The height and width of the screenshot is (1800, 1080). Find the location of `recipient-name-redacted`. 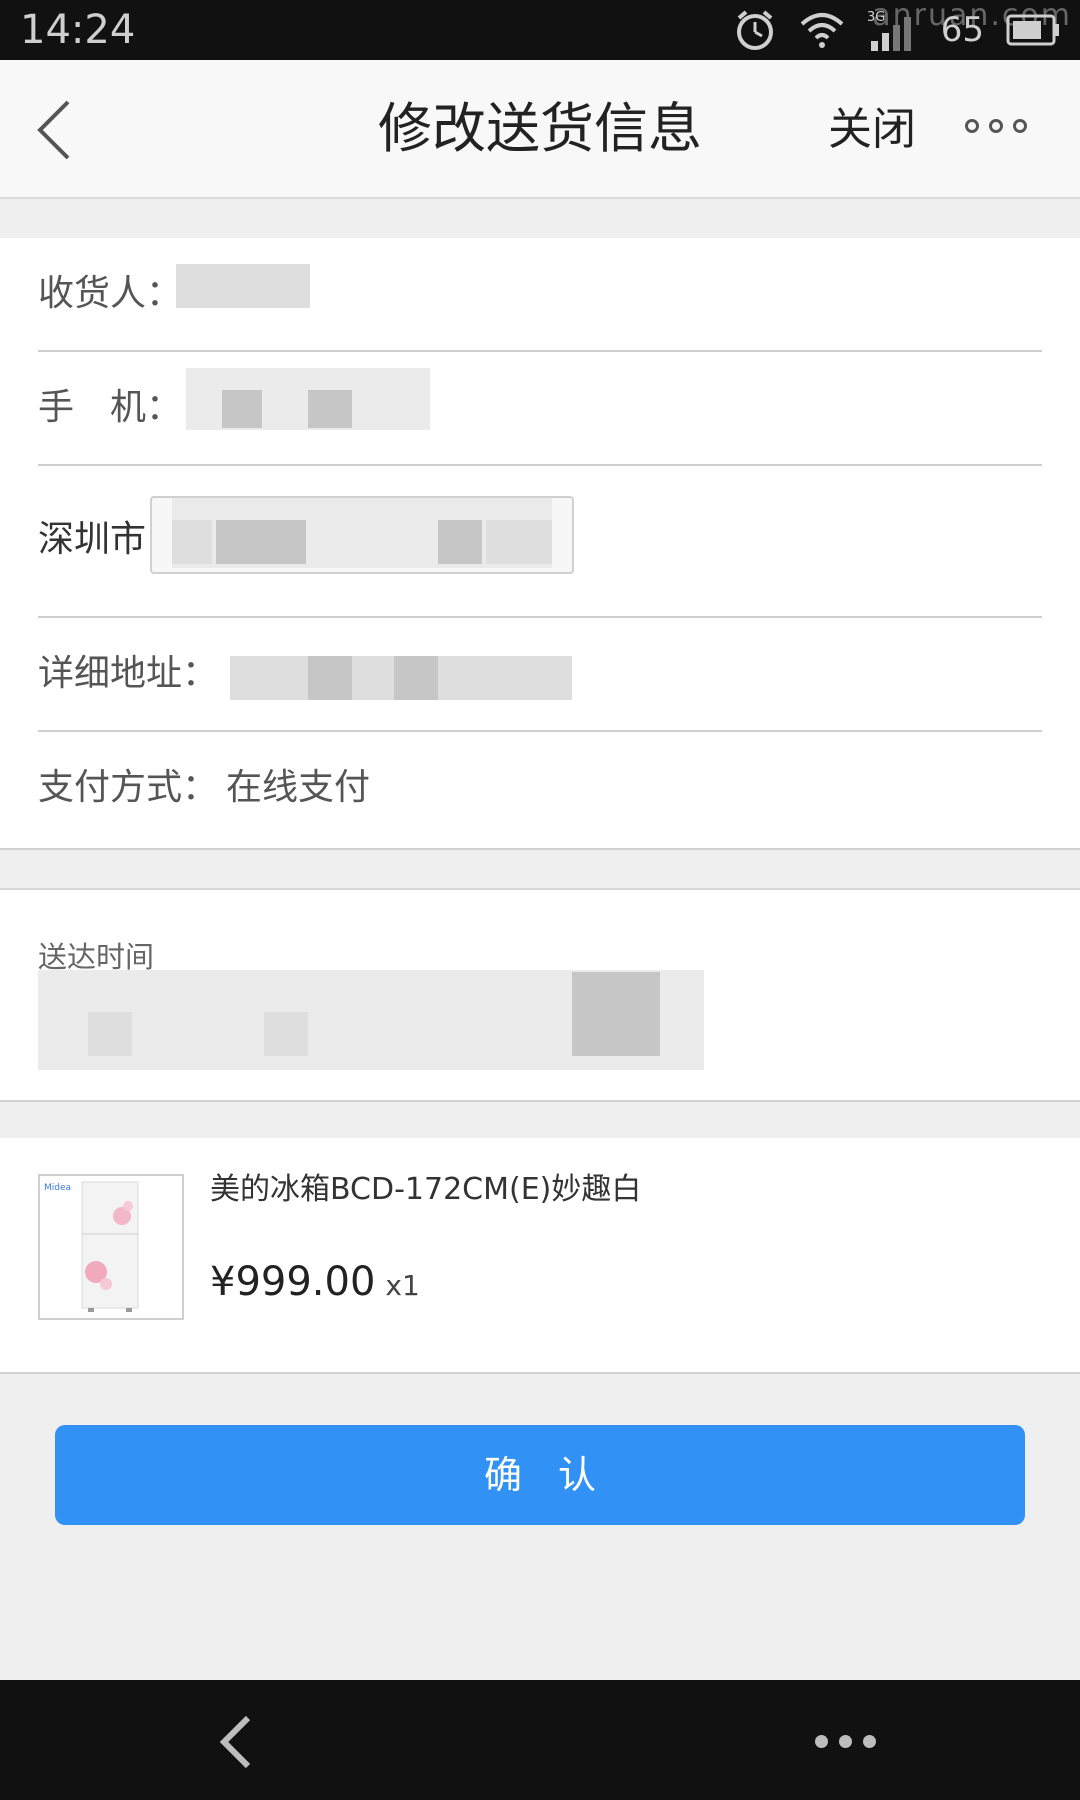

recipient-name-redacted is located at coordinates (243, 286).